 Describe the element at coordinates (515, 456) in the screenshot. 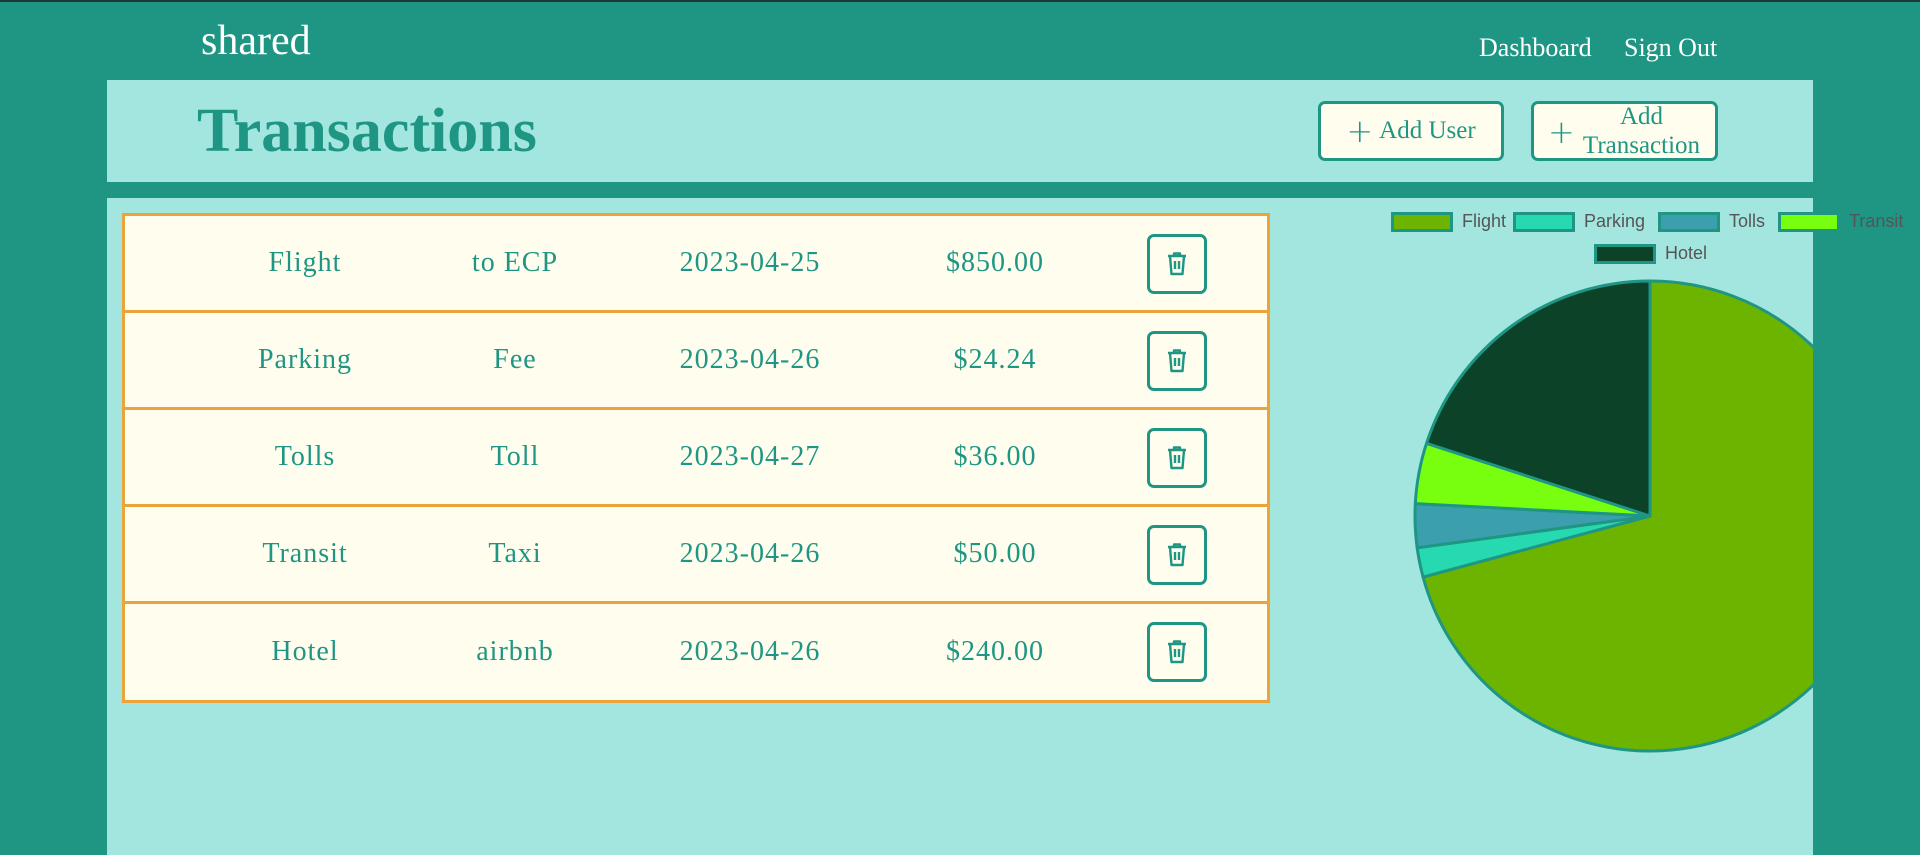

I see `transaction-description: Toll` at that location.